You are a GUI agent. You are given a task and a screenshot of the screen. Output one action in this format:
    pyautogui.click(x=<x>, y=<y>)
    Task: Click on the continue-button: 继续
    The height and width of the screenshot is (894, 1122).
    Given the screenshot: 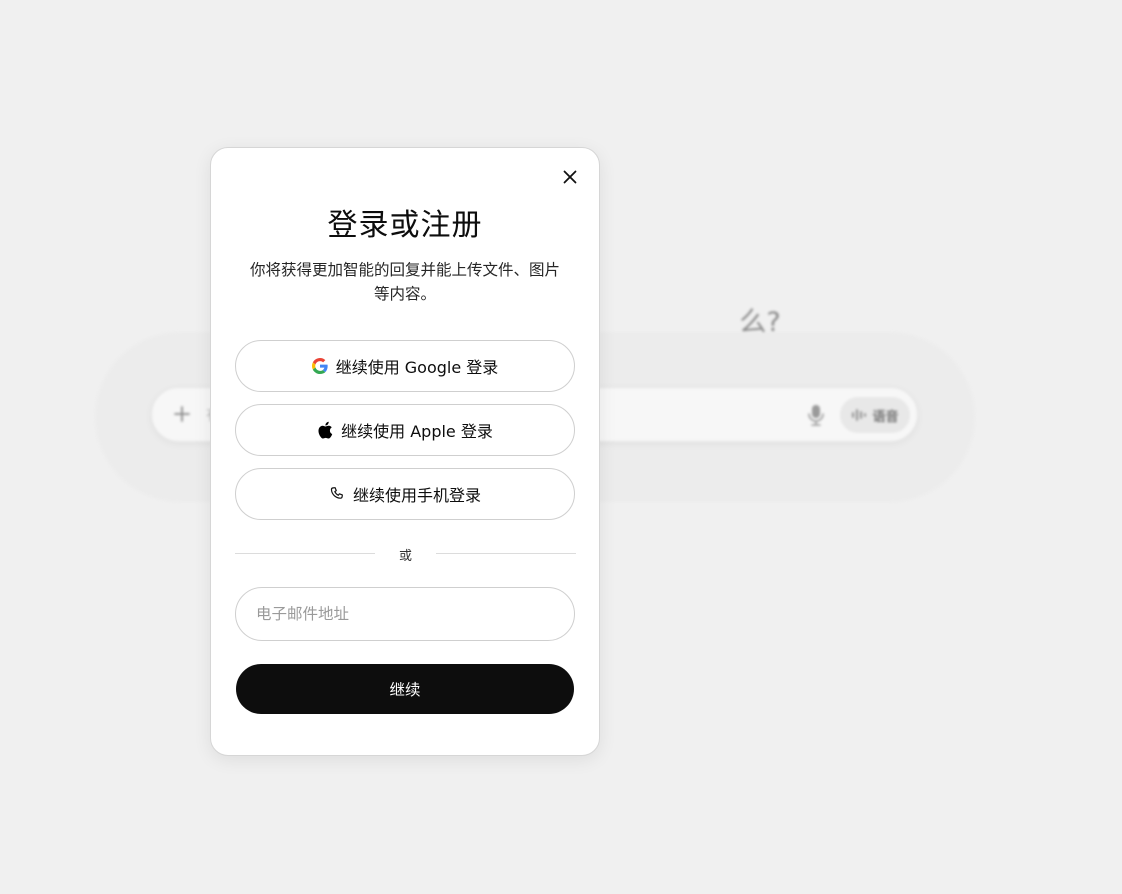 What is the action you would take?
    pyautogui.click(x=405, y=689)
    